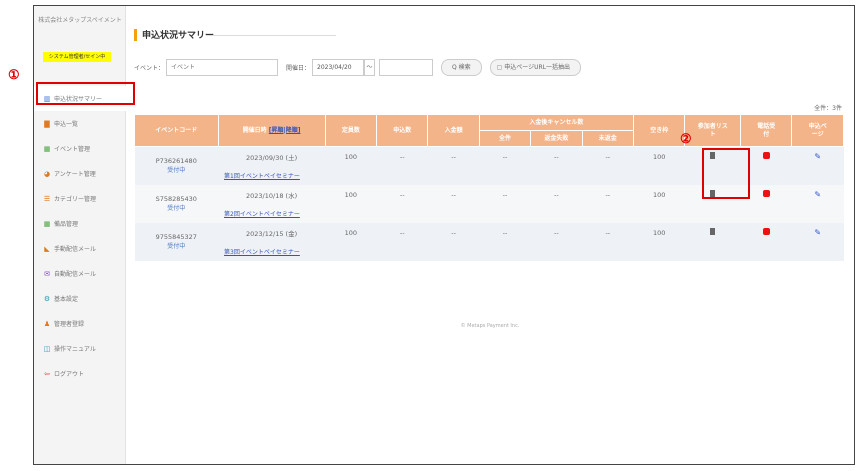 The height and width of the screenshot is (471, 863). What do you see at coordinates (47, 248) in the screenshot?
I see `rss-icon: ◣` at bounding box center [47, 248].